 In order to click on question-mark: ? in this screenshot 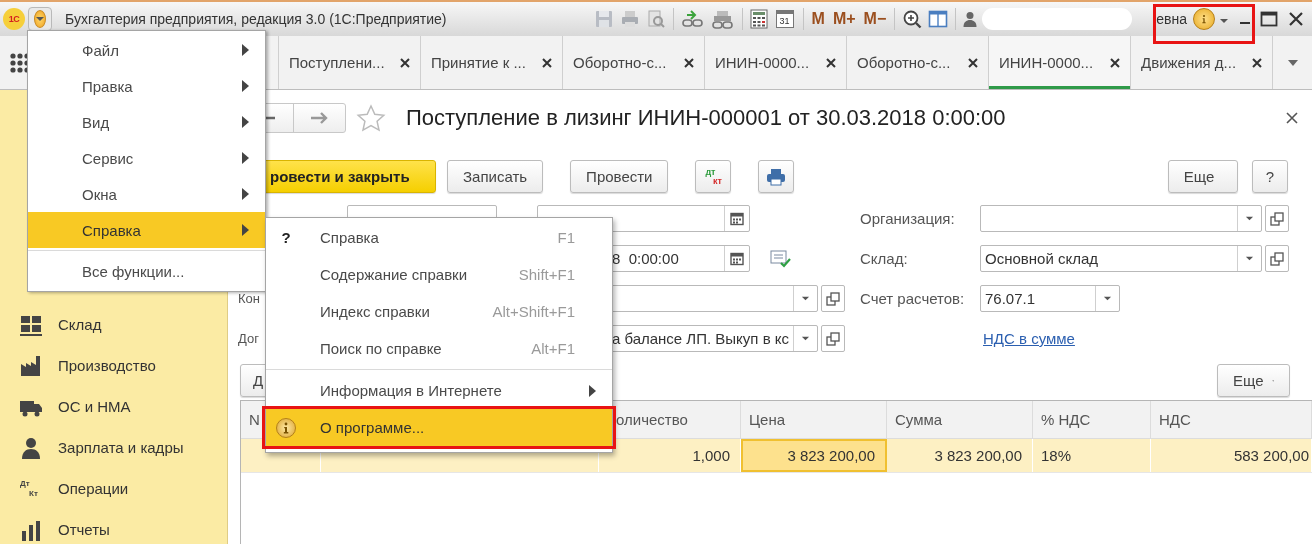, I will do `click(286, 237)`.